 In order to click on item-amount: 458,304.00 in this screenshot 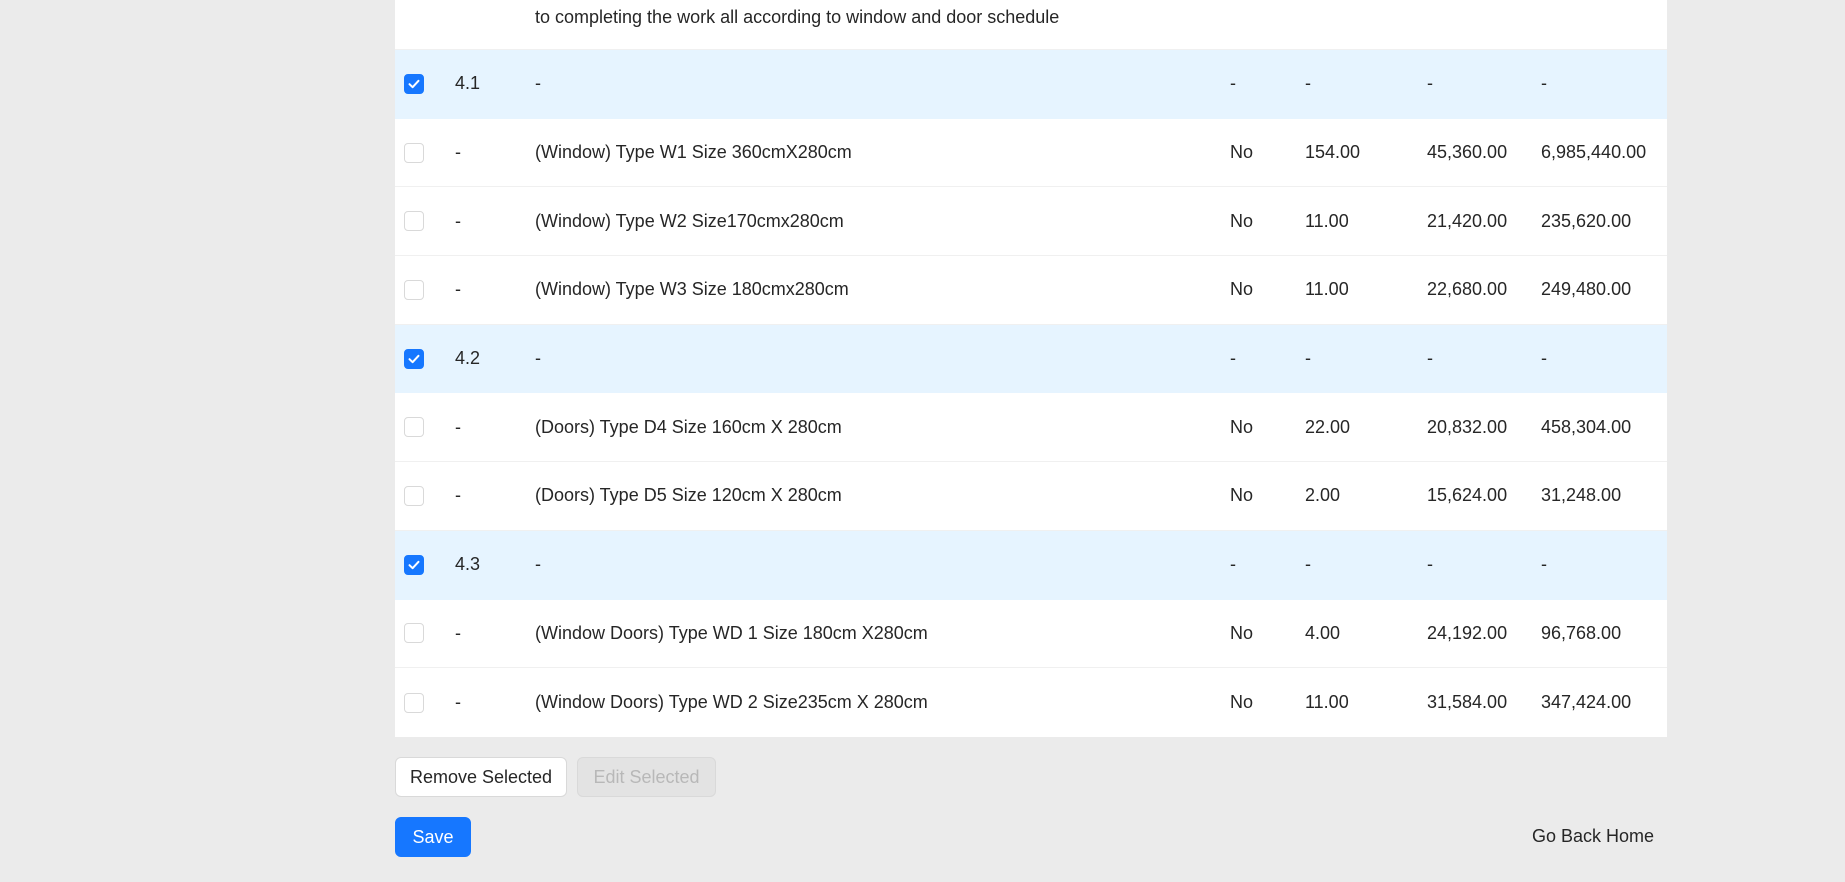, I will do `click(1586, 426)`.